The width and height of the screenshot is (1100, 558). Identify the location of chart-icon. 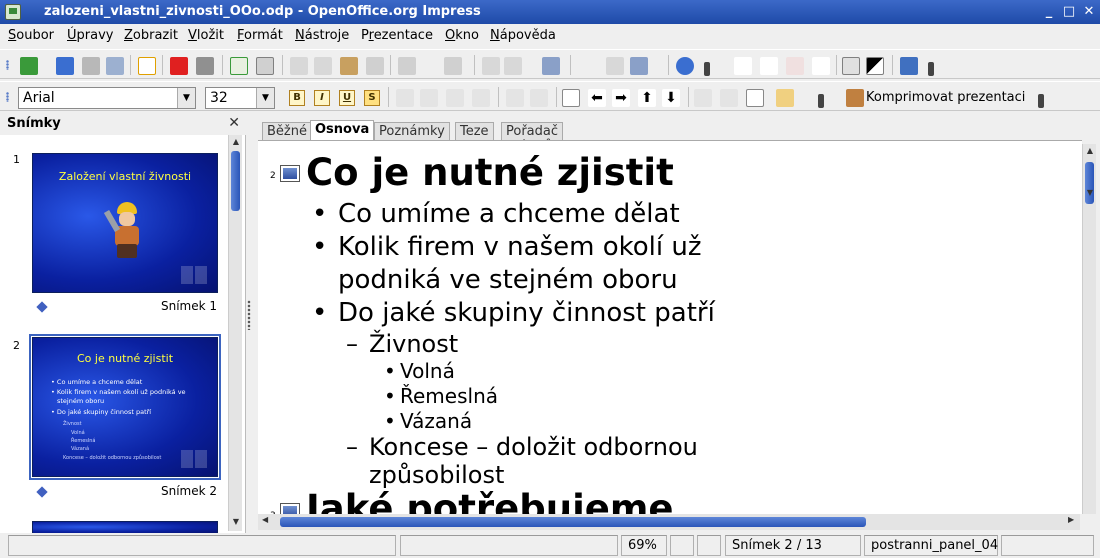
(491, 66).